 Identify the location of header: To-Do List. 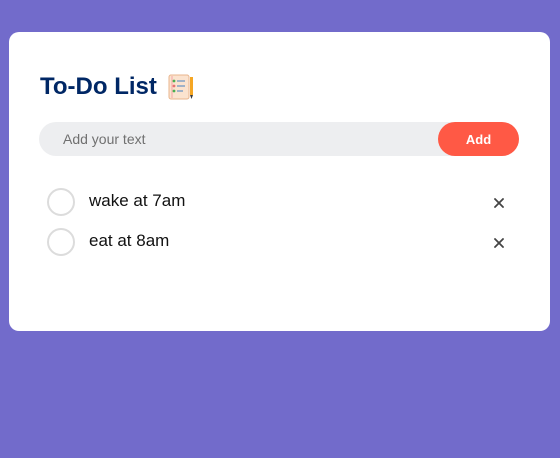
(117, 87).